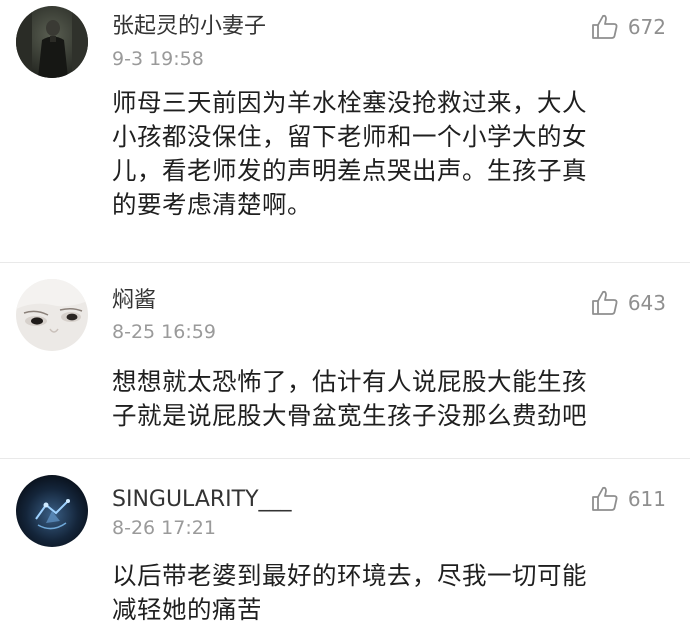 This screenshot has width=690, height=637. What do you see at coordinates (158, 59) in the screenshot?
I see `timestamp: 9-3 19:58` at bounding box center [158, 59].